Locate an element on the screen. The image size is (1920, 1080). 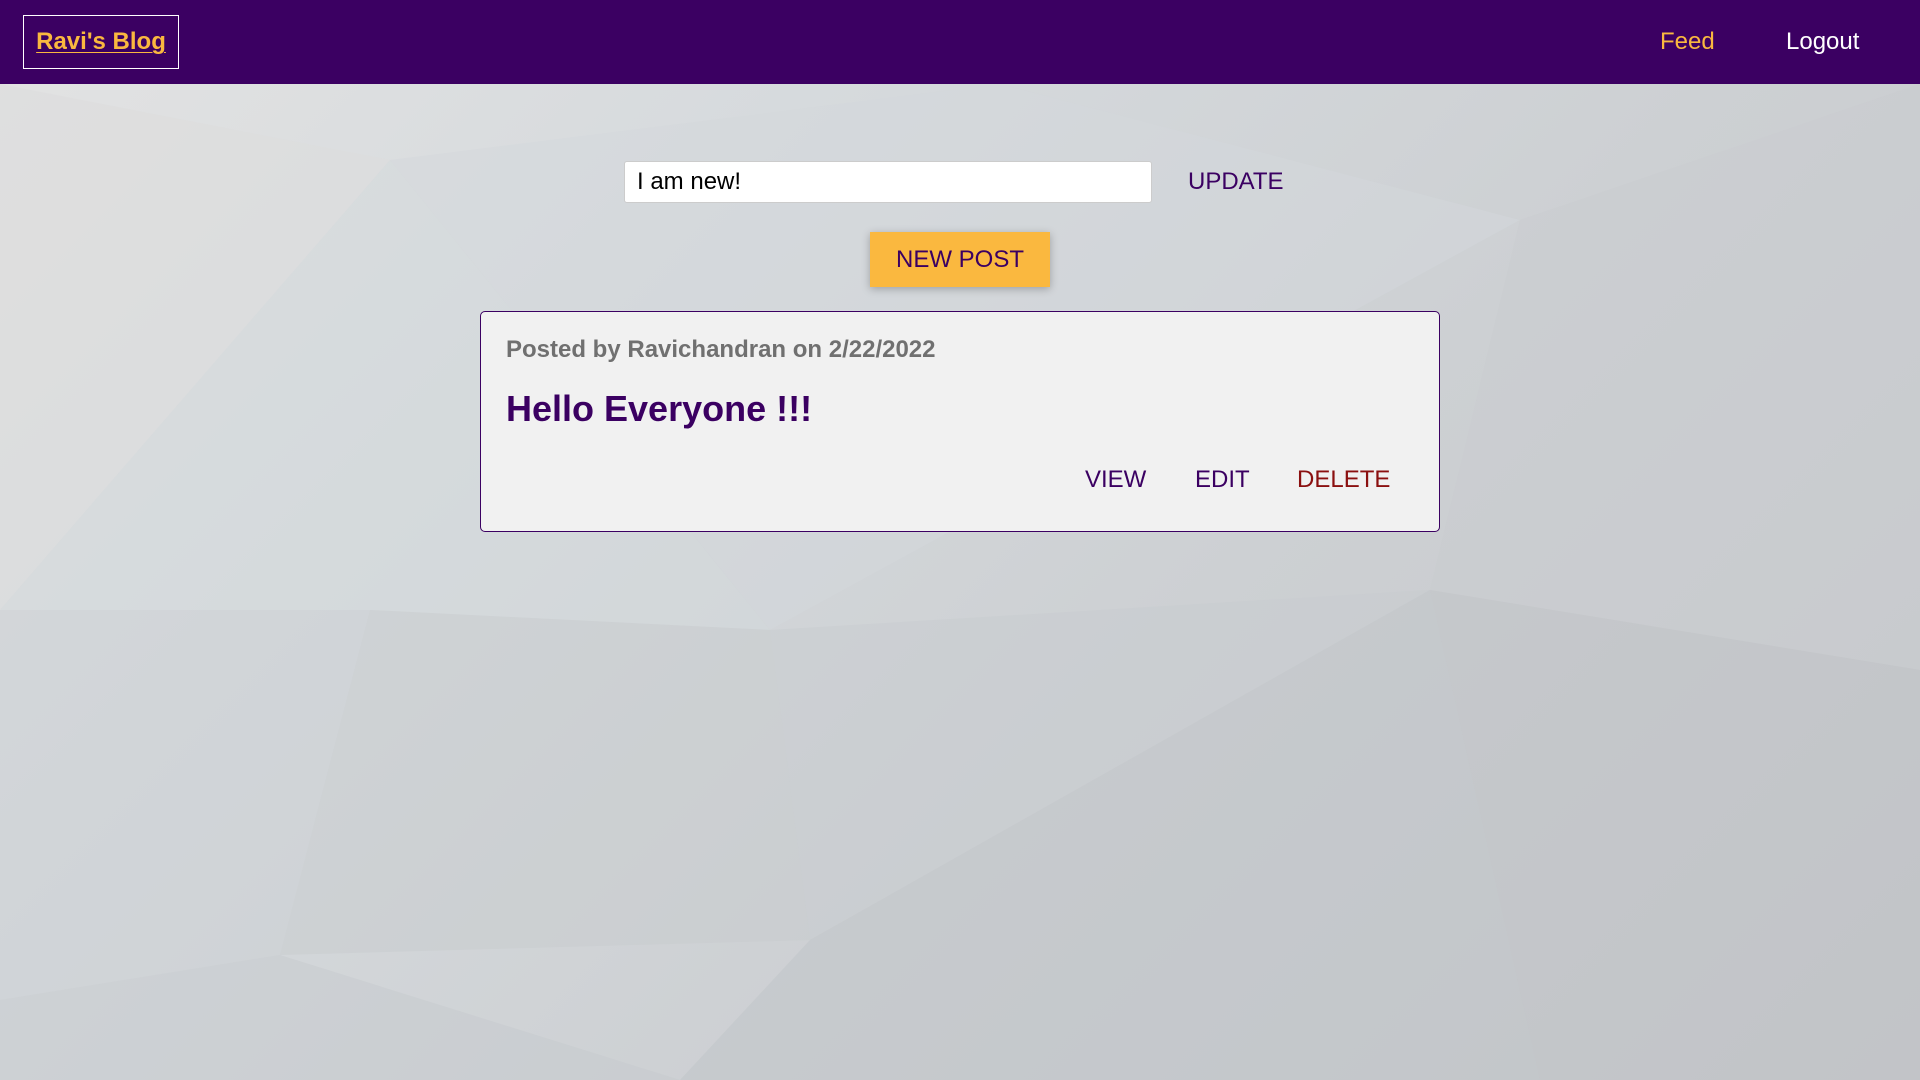
nav-feed-link: Feed is located at coordinates (1687, 42).